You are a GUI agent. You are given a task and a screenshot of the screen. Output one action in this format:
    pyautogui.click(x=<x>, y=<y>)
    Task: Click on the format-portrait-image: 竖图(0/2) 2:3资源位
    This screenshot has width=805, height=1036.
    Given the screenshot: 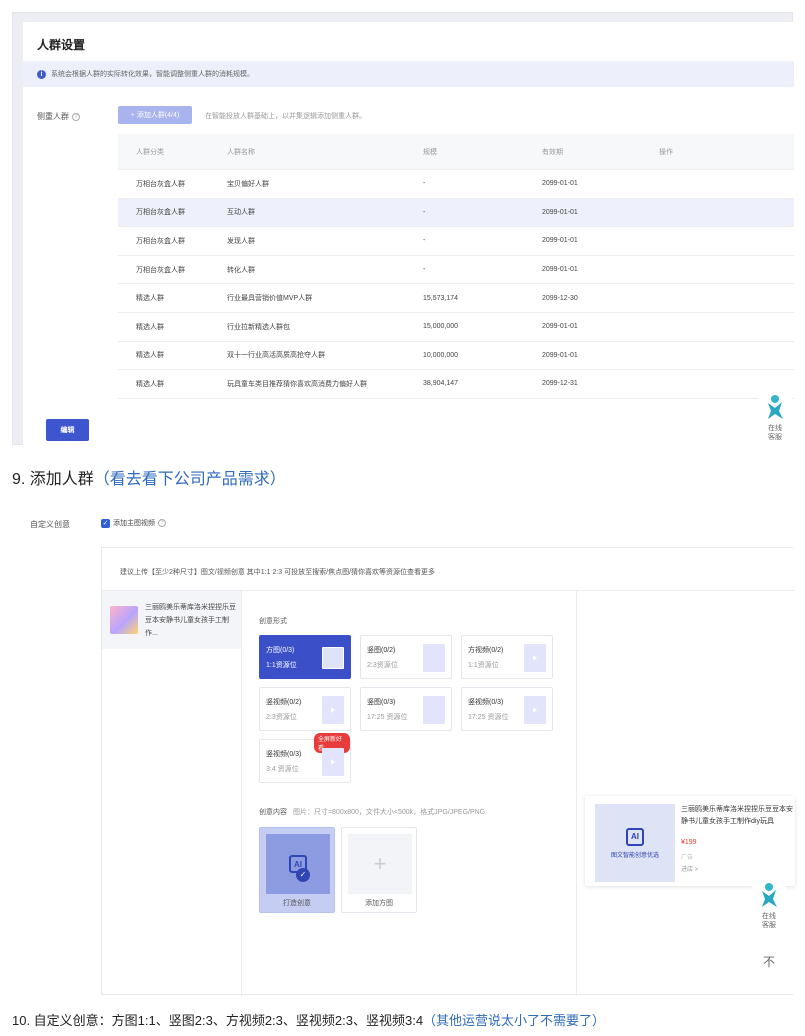 What is the action you would take?
    pyautogui.click(x=406, y=657)
    